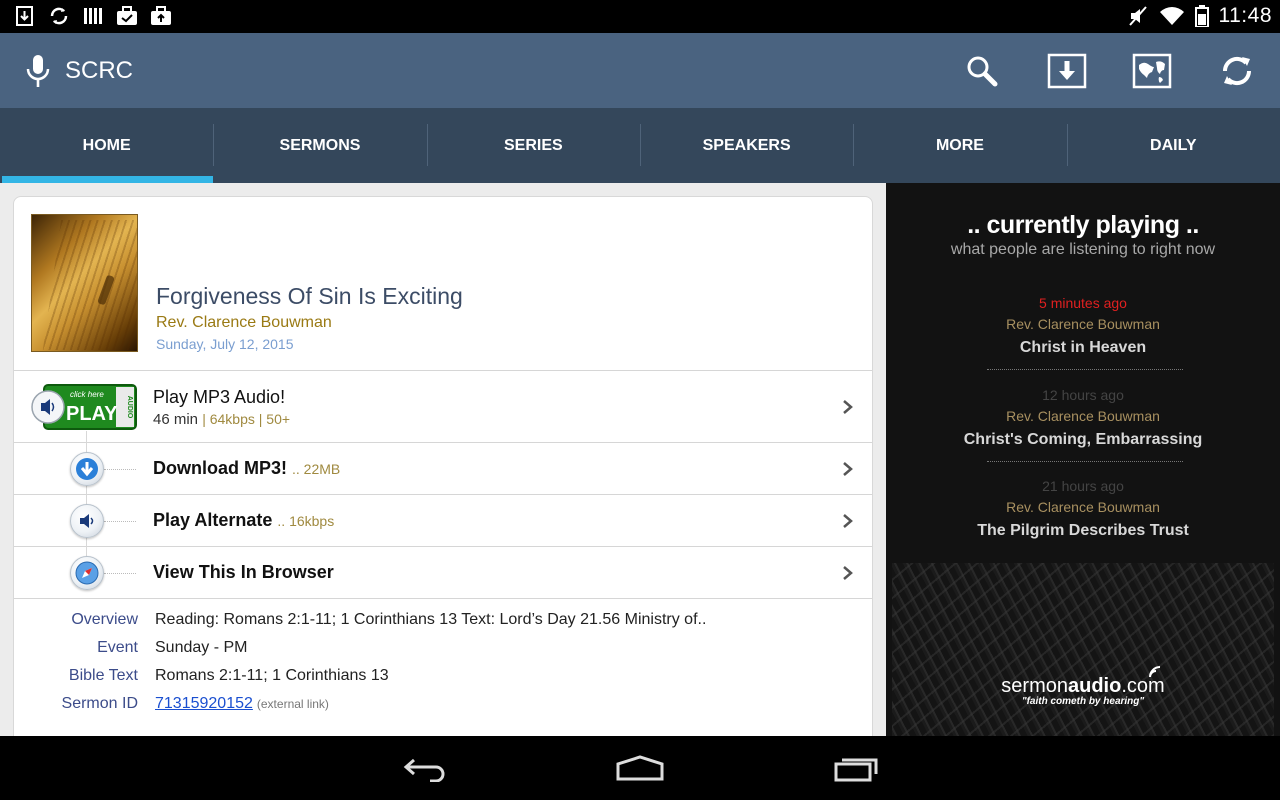 The width and height of the screenshot is (1280, 800). What do you see at coordinates (959, 145) in the screenshot?
I see `tab-more: MORE` at bounding box center [959, 145].